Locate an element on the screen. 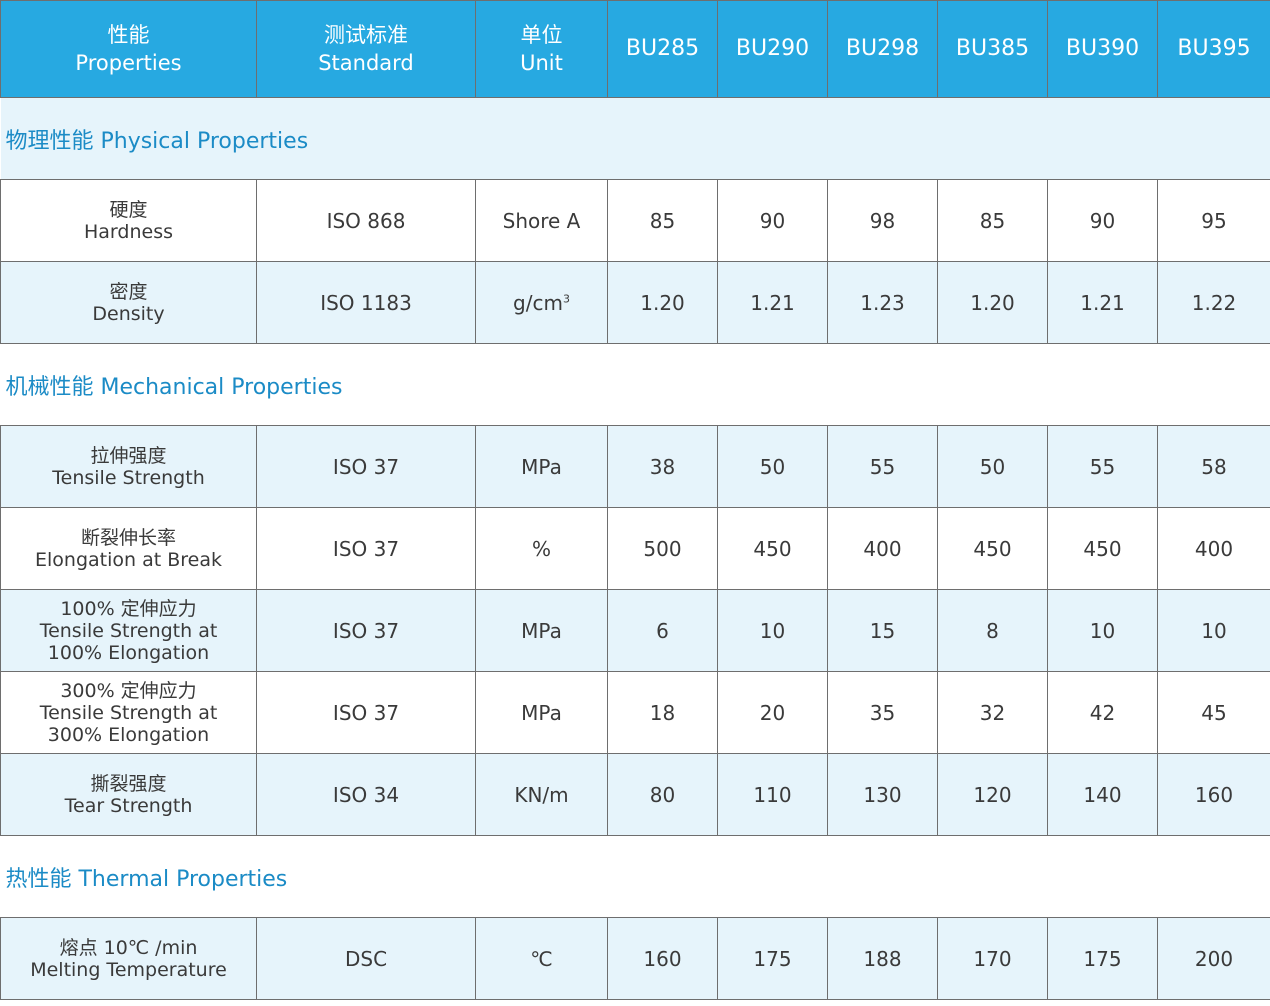 The height and width of the screenshot is (1006, 1270). section-row: 热性能 Thermal Properties is located at coordinates (635, 876).